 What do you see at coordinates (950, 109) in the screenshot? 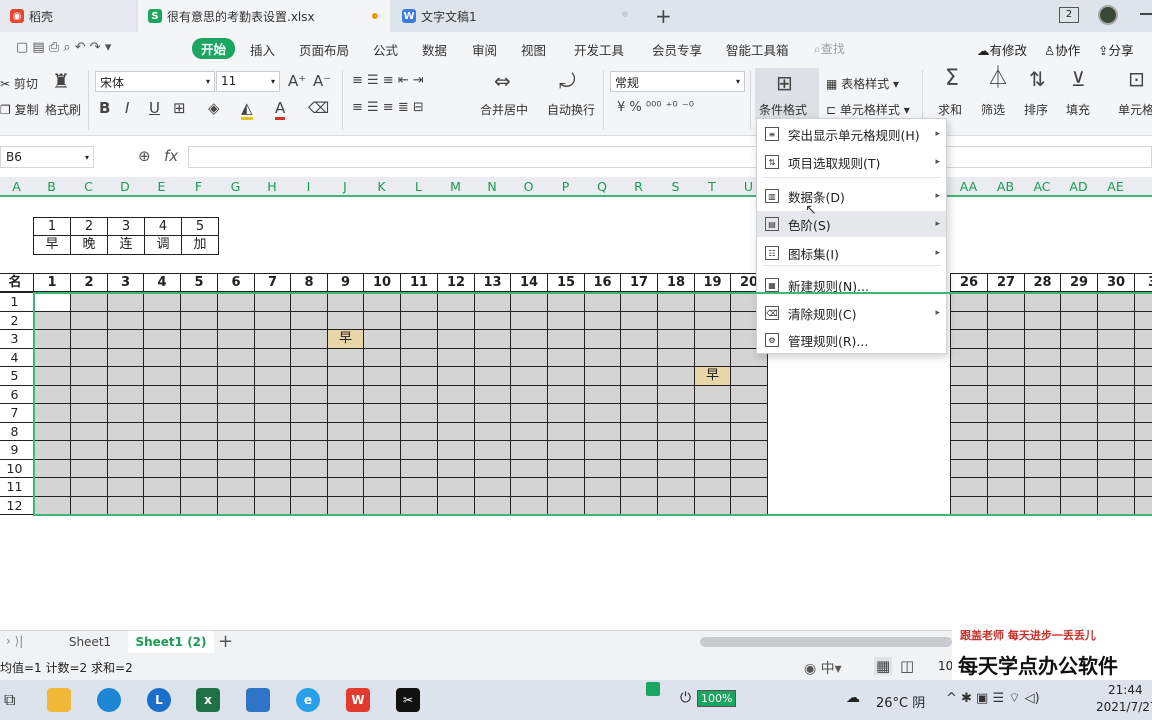
I see `sum-button: 求和` at bounding box center [950, 109].